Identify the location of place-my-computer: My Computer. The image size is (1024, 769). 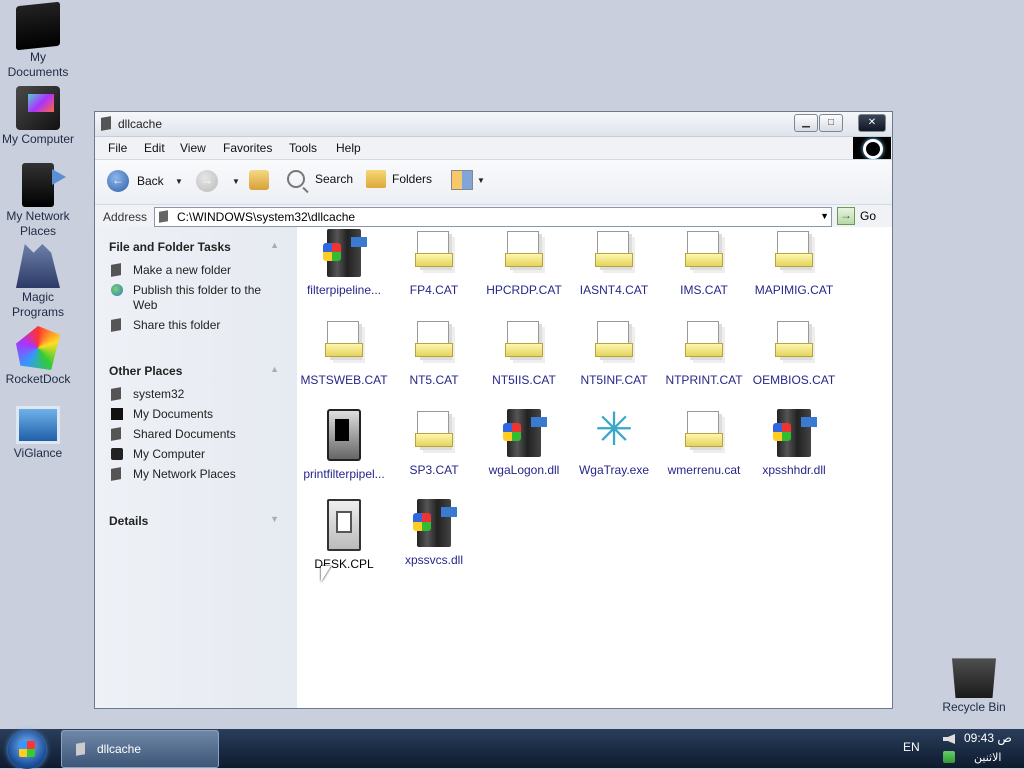
(196, 454).